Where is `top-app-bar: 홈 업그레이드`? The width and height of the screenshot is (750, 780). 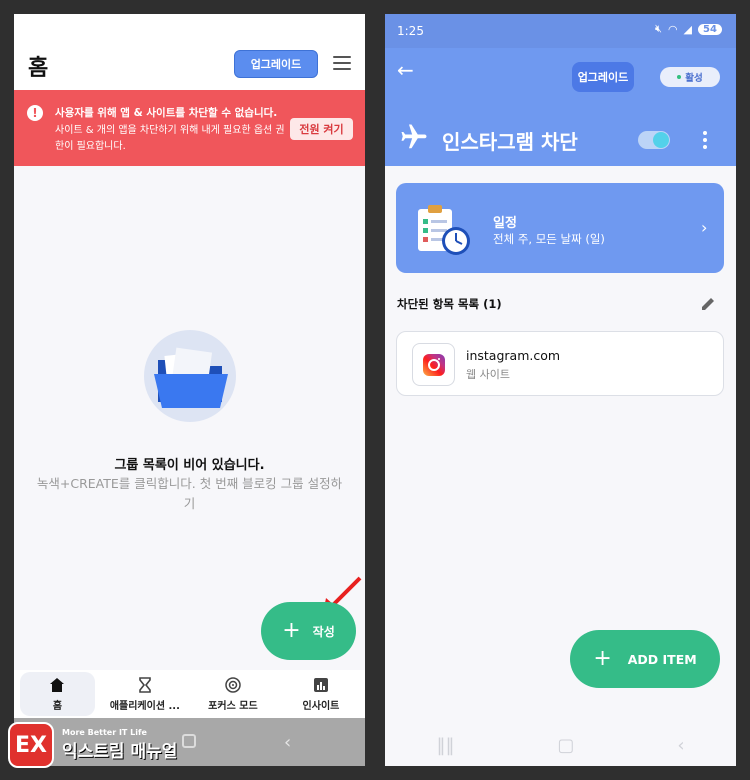
top-app-bar: 홈 업그레이드 is located at coordinates (189, 52).